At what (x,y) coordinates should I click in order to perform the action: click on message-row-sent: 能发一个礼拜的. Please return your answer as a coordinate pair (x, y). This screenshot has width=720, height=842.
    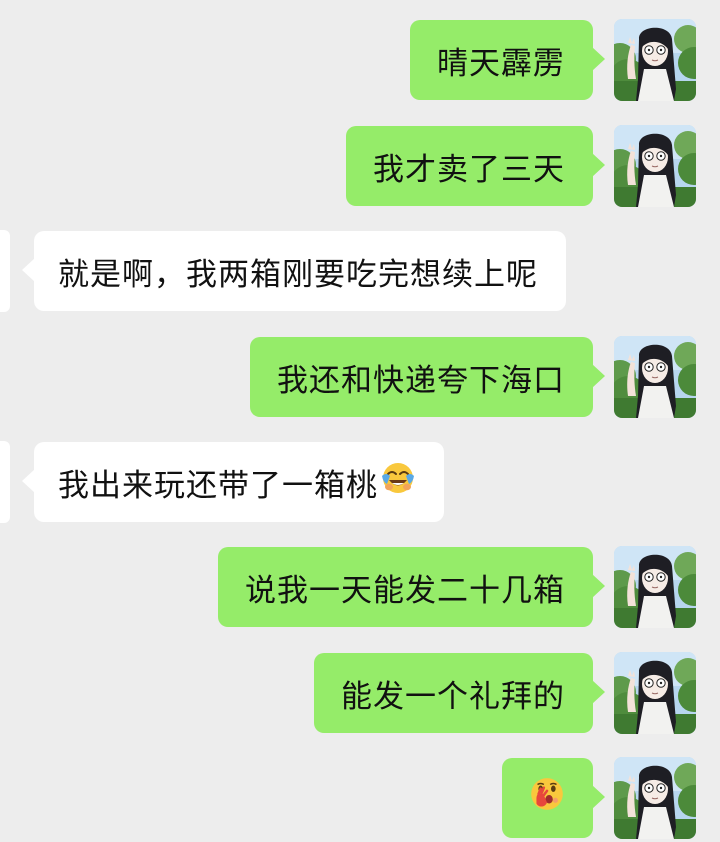
    Looking at the image, I should click on (360, 693).